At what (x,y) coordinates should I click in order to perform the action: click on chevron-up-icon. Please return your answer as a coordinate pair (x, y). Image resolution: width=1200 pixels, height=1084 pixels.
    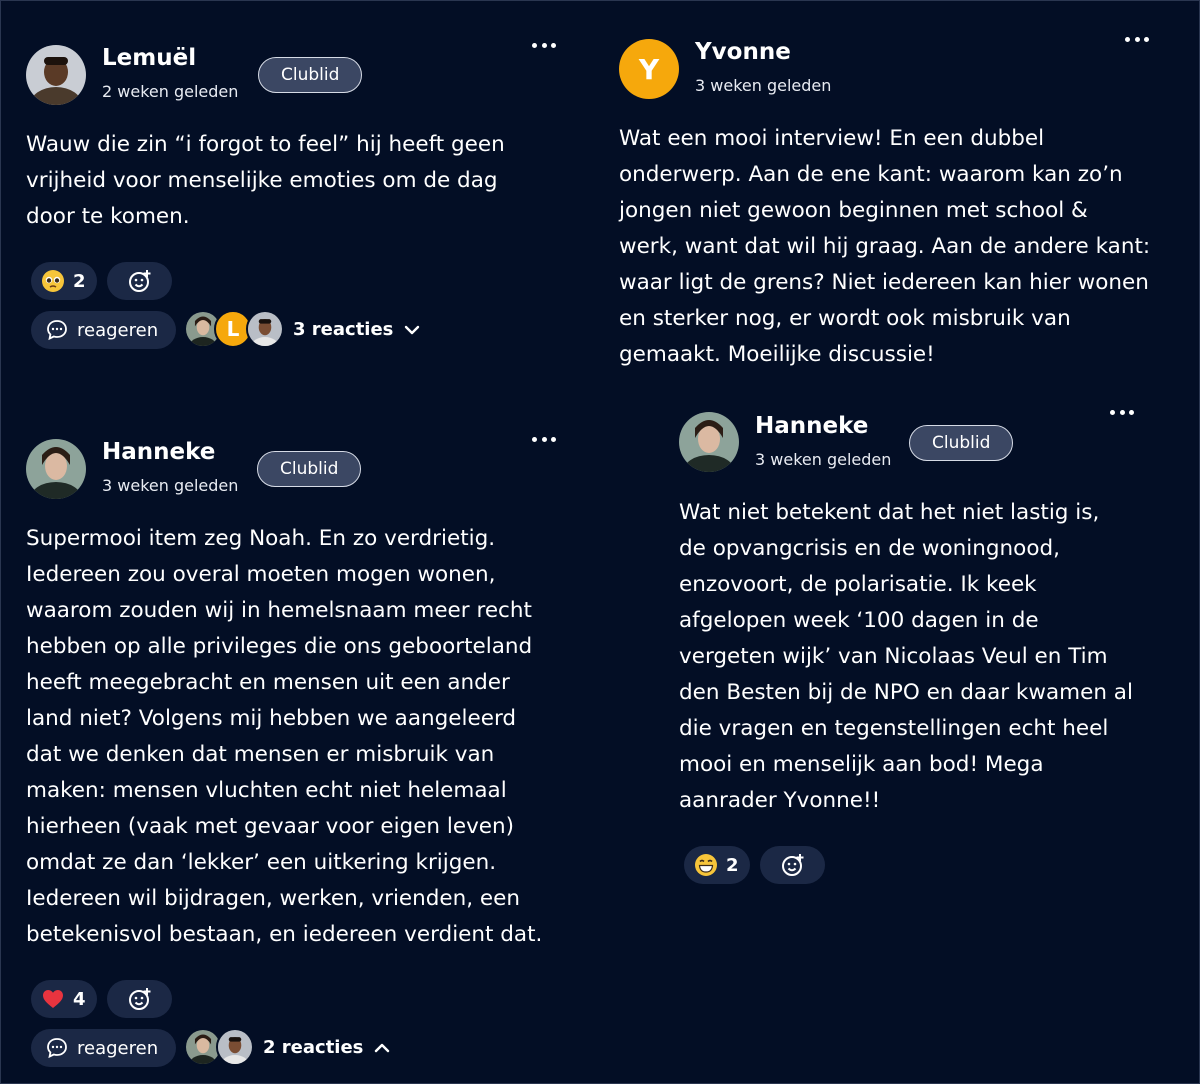
    Looking at the image, I should click on (382, 1047).